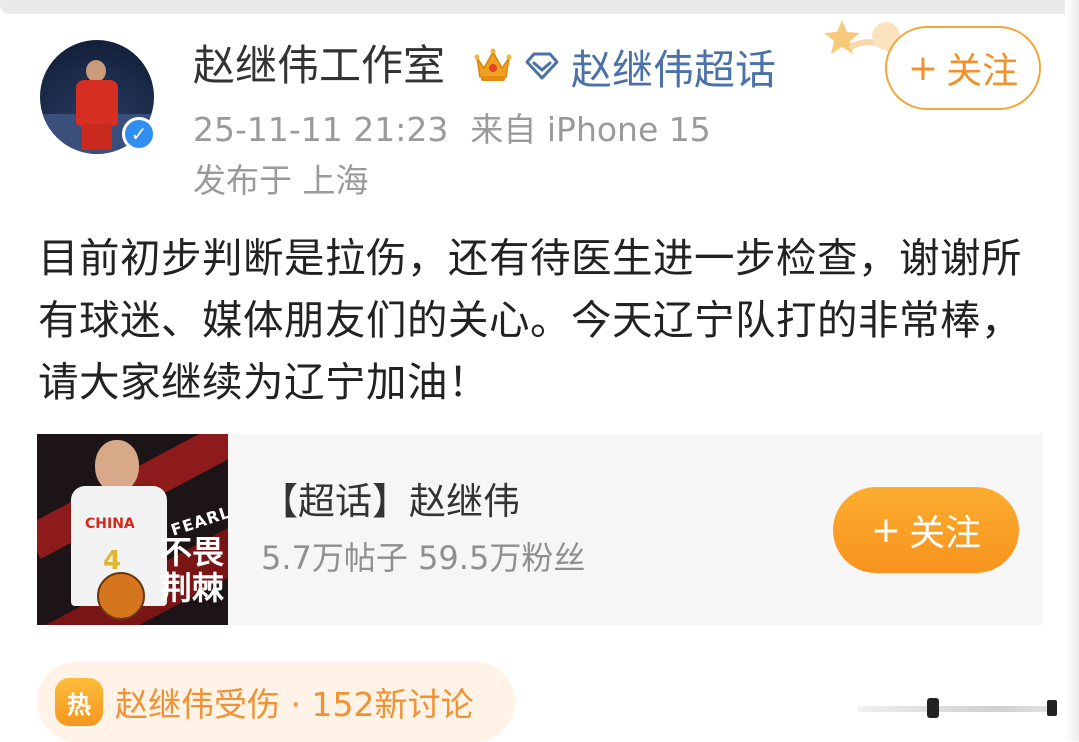 Image resolution: width=1079 pixels, height=742 pixels. I want to click on post-timestamp: 25-11-11 21:23, so click(321, 129).